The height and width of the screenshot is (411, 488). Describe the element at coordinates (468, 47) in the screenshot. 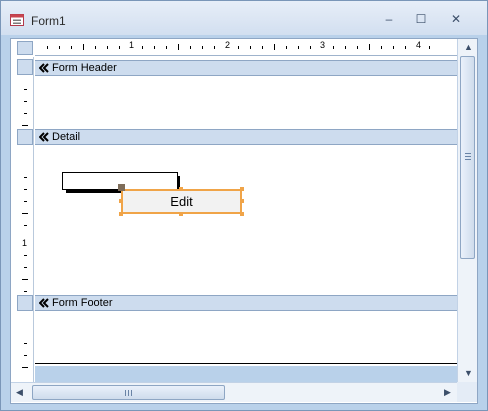

I see `scroll-up-icon: ▲` at that location.